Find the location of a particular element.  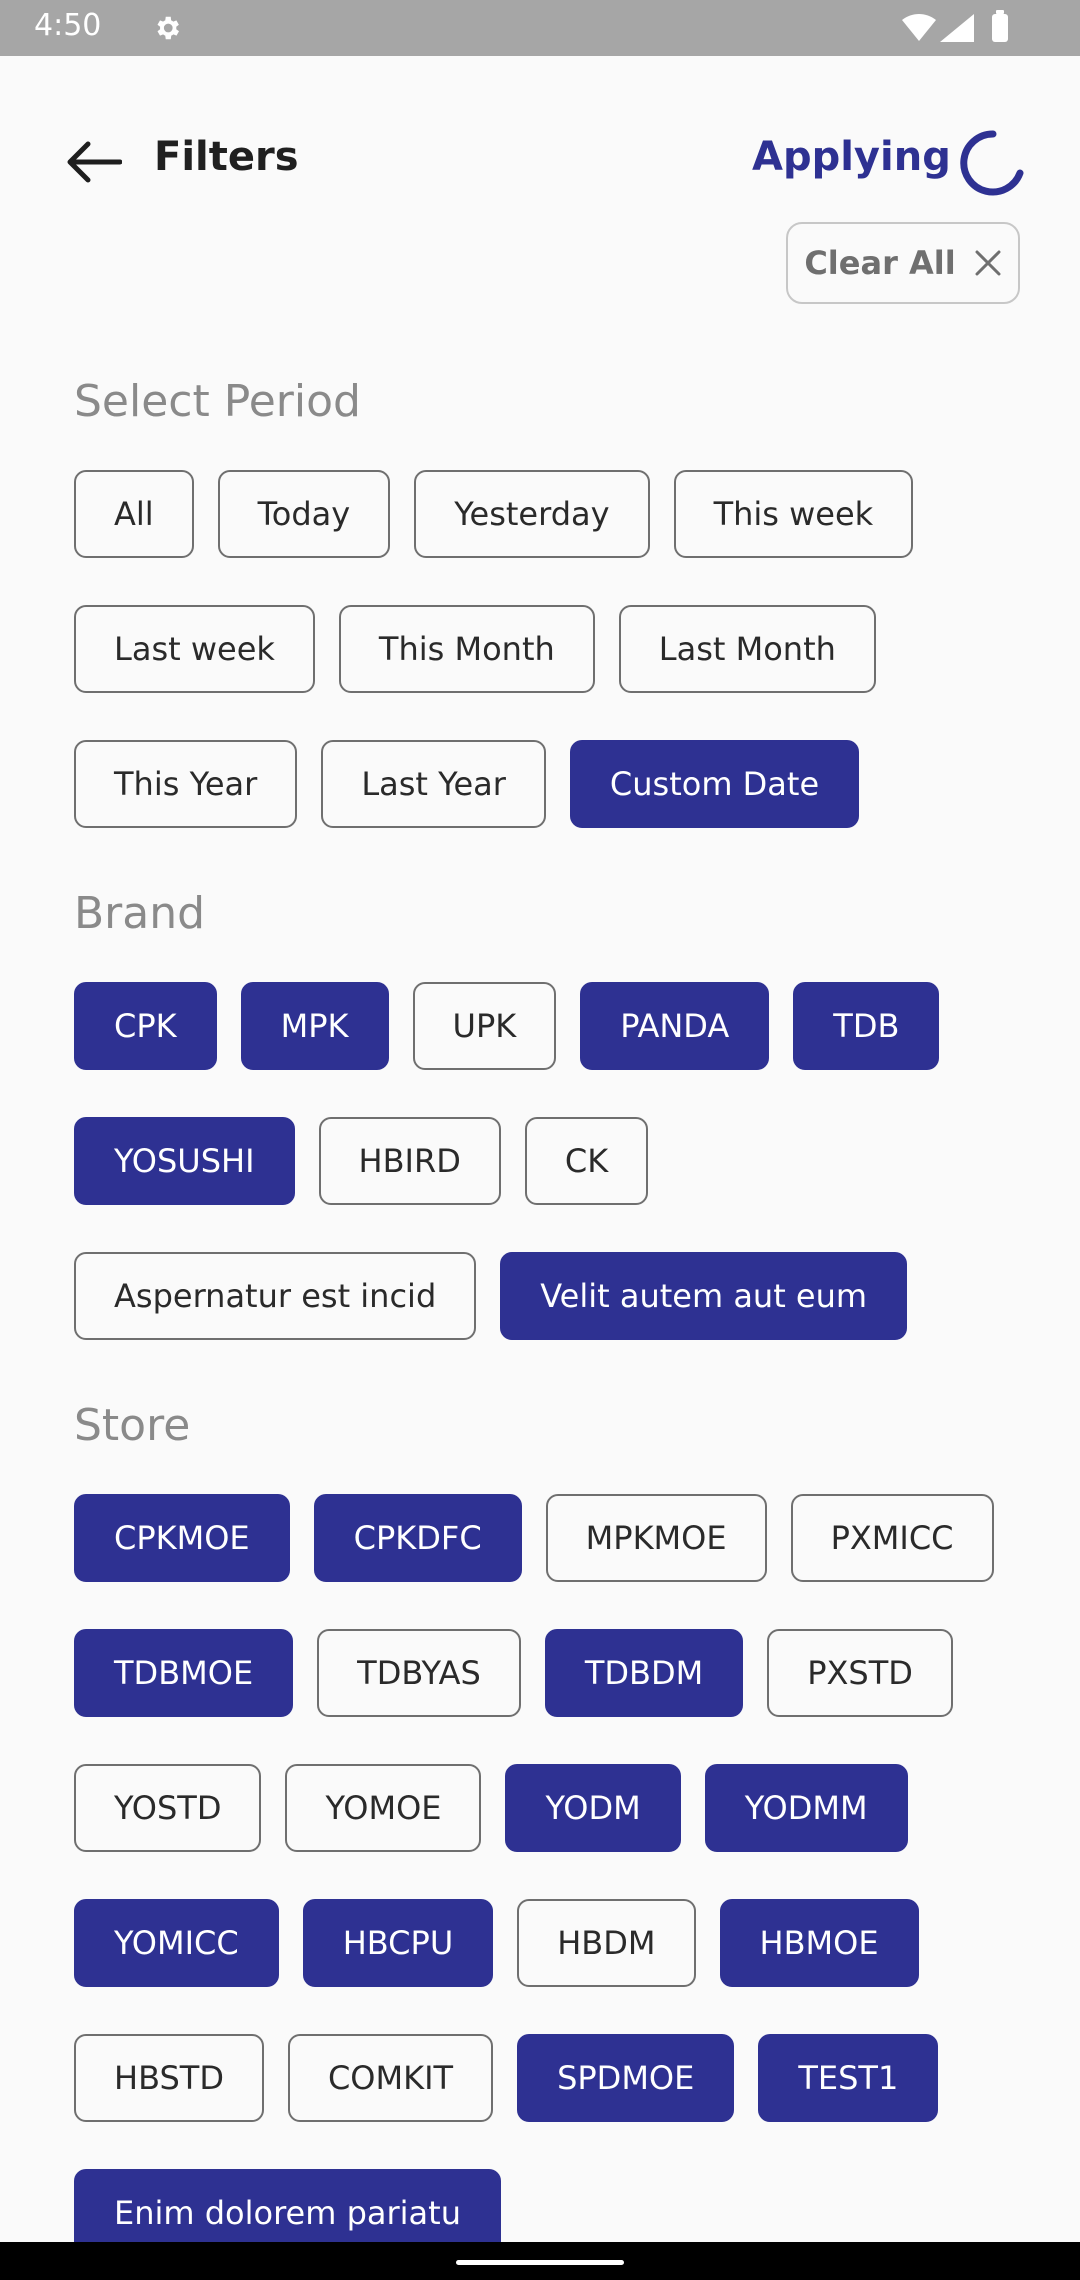

period-chip: This week is located at coordinates (793, 514).